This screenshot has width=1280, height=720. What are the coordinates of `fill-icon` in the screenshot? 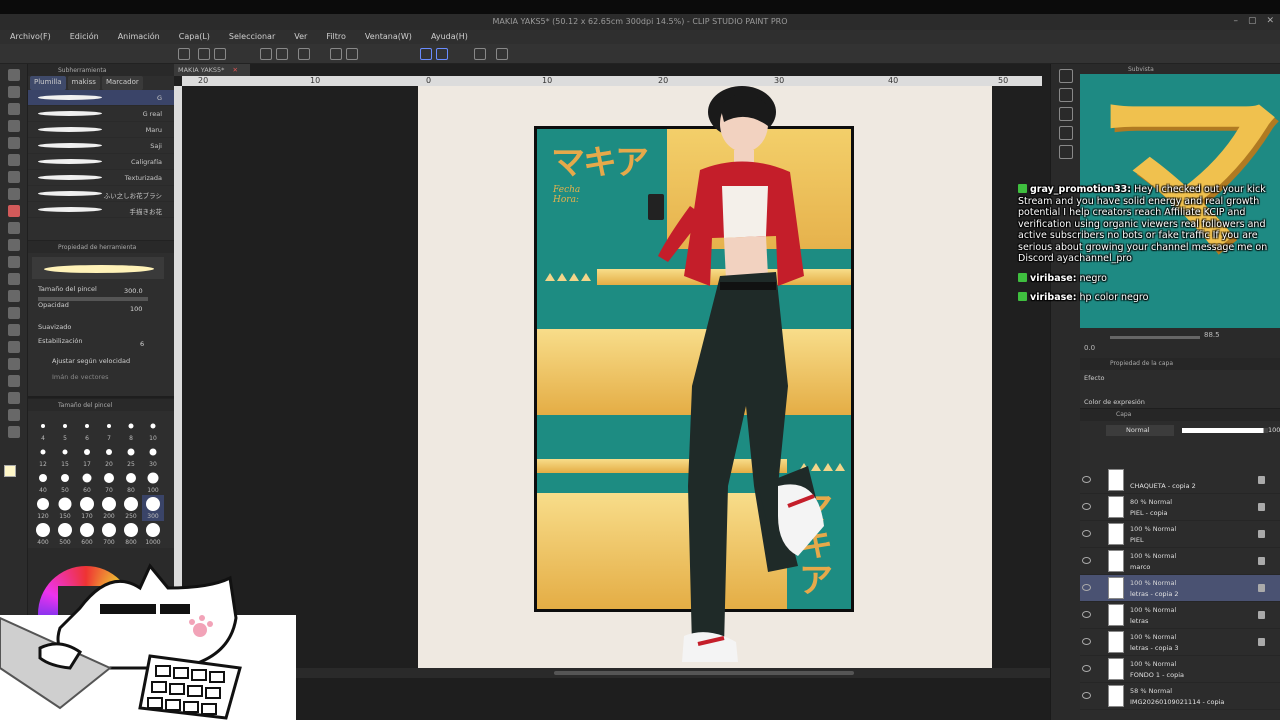 It's located at (336, 54).